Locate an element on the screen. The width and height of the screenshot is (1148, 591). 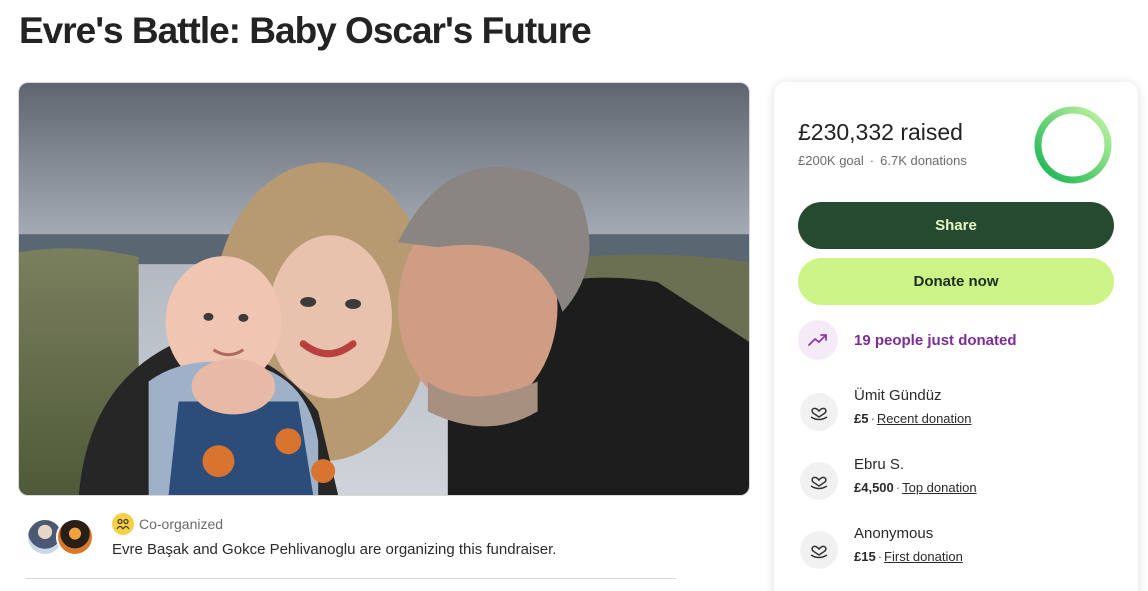
co-organized-badge: Co-organized is located at coordinates (167, 524).